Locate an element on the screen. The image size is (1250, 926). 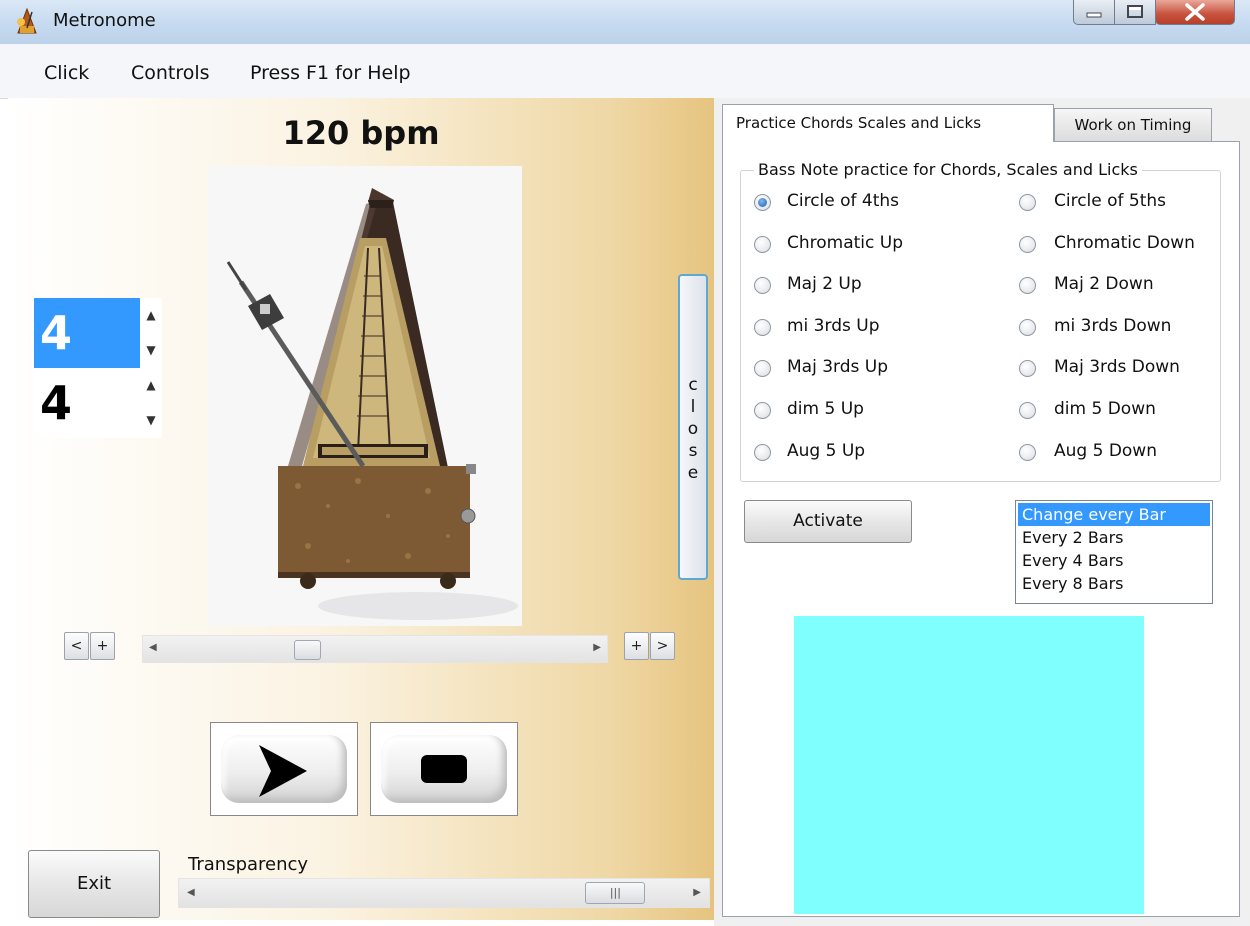
beat-unit-field: 4 is located at coordinates (87, 403).